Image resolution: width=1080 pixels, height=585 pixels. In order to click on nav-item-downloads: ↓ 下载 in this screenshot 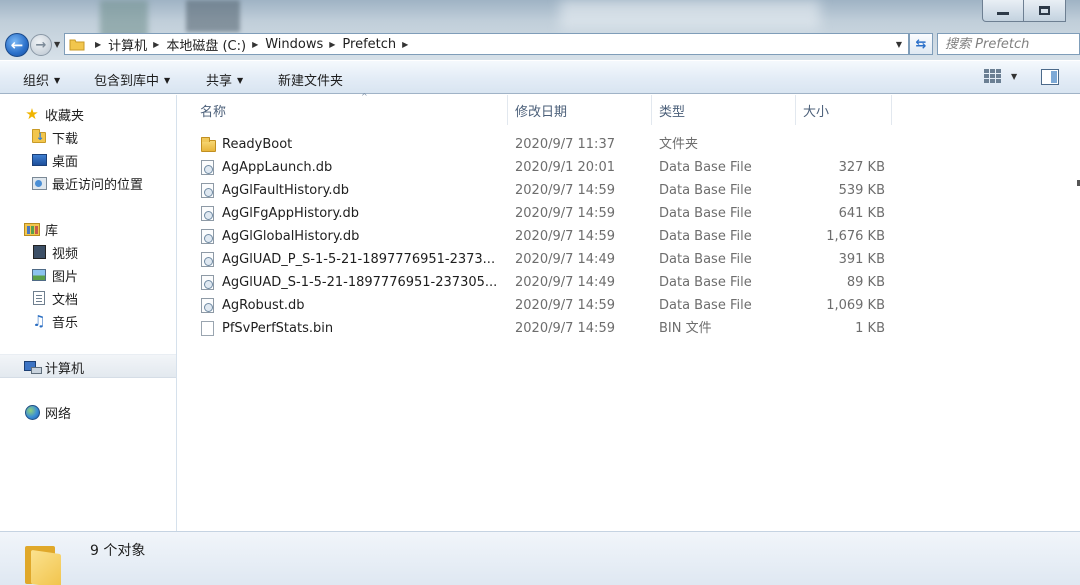, I will do `click(54, 137)`.